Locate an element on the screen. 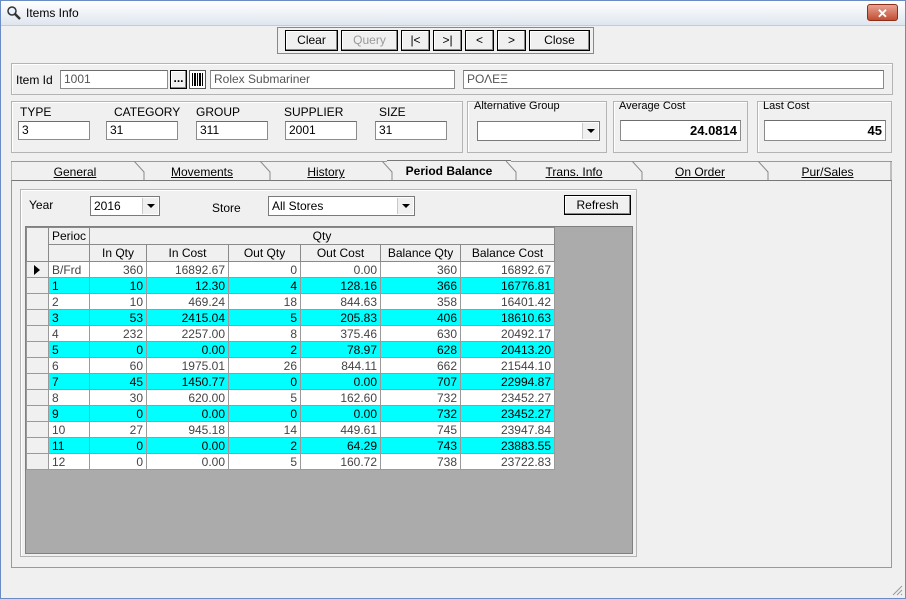  cell-bal-cost: 16892.67 is located at coordinates (508, 269).